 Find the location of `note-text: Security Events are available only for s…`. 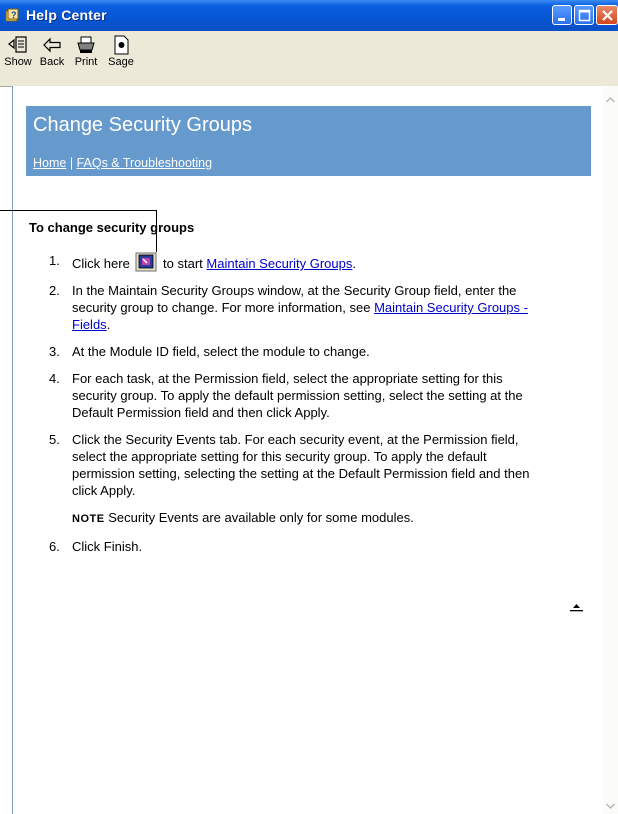

note-text: Security Events are available only for s… is located at coordinates (261, 517).